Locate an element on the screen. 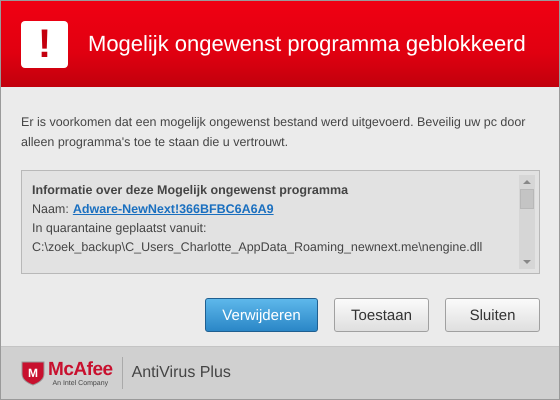  origin-label: In quarantaine geplaatst vanuit: is located at coordinates (119, 228).